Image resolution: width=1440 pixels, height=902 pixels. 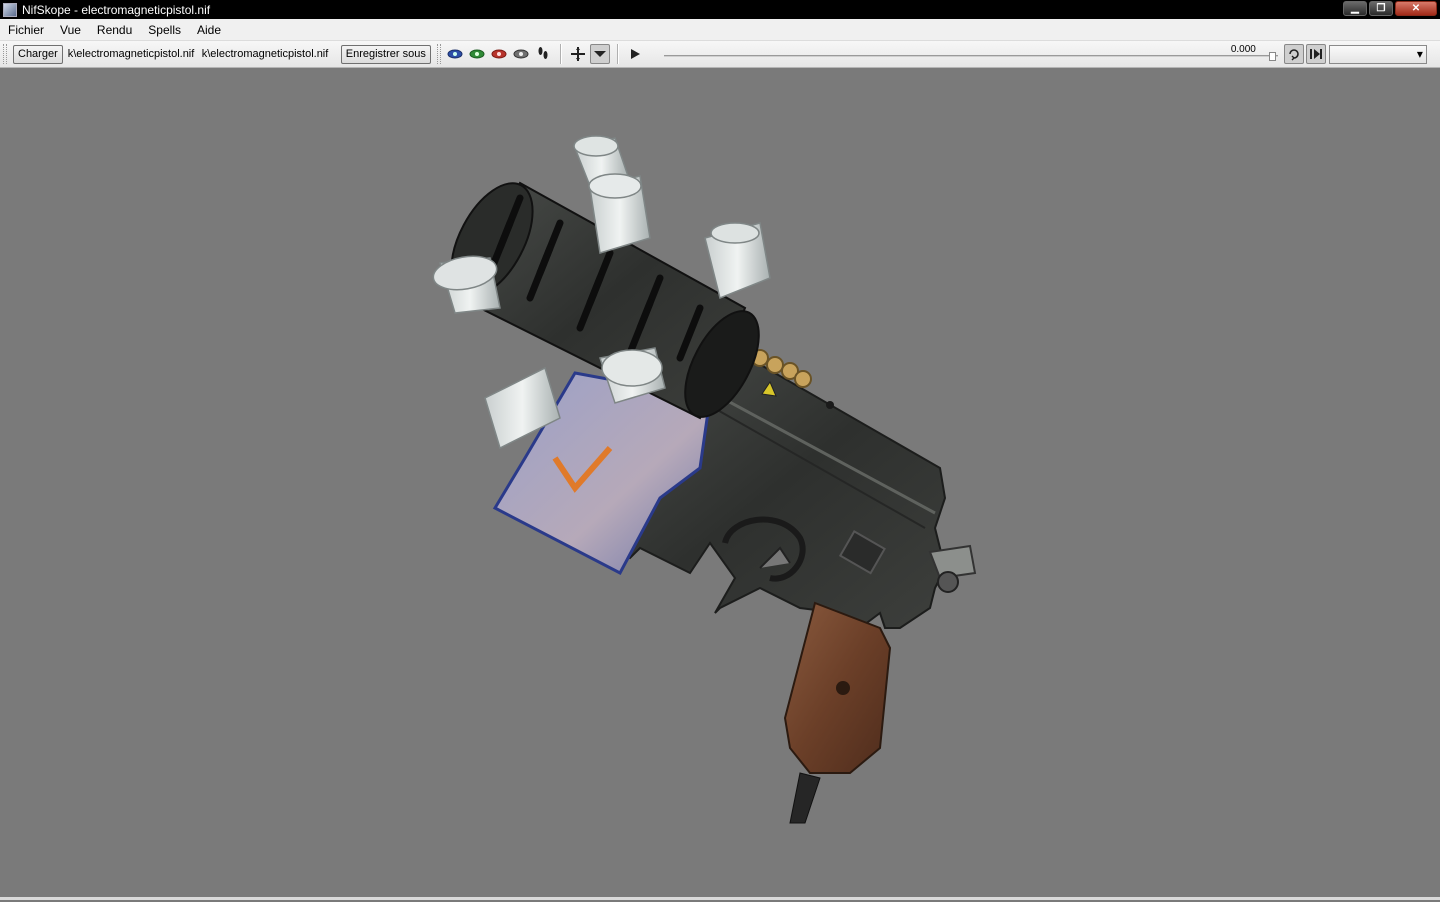 What do you see at coordinates (720, 30) in the screenshot?
I see `menu-bar: Fichier Vue Rendu Spells Aide` at bounding box center [720, 30].